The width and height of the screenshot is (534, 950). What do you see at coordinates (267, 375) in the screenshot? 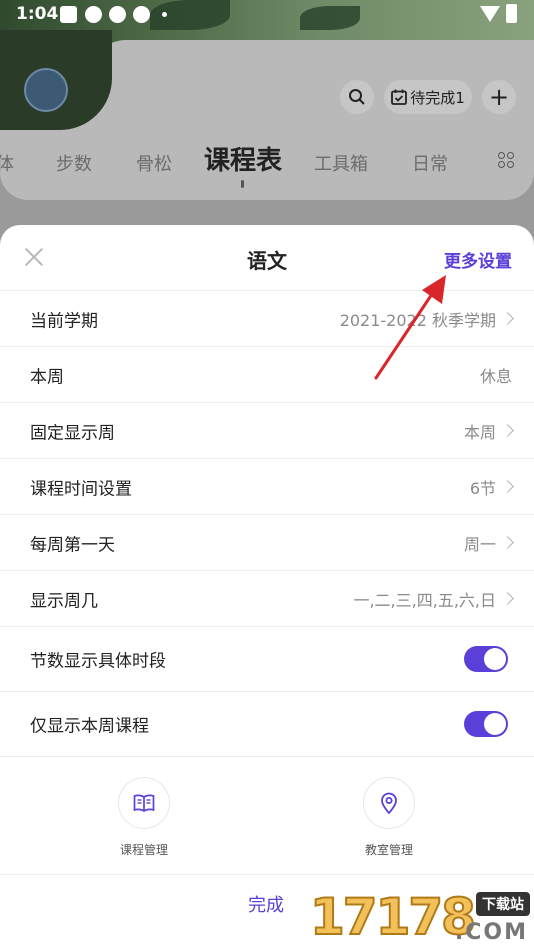
I see `row-this-week: 本周 休息` at bounding box center [267, 375].